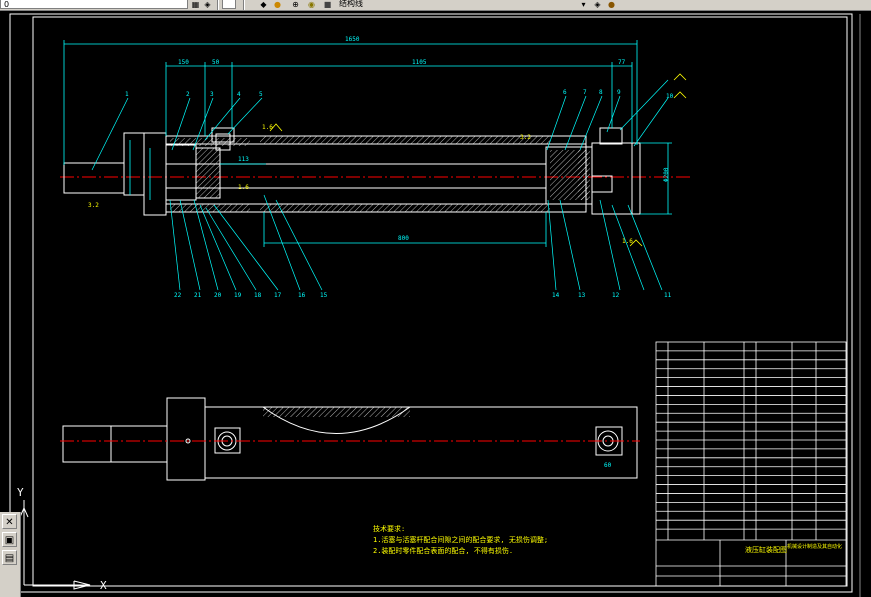 The image size is (871, 597). Describe the element at coordinates (9, 521) in the screenshot. I see `close-icon: ✕` at that location.